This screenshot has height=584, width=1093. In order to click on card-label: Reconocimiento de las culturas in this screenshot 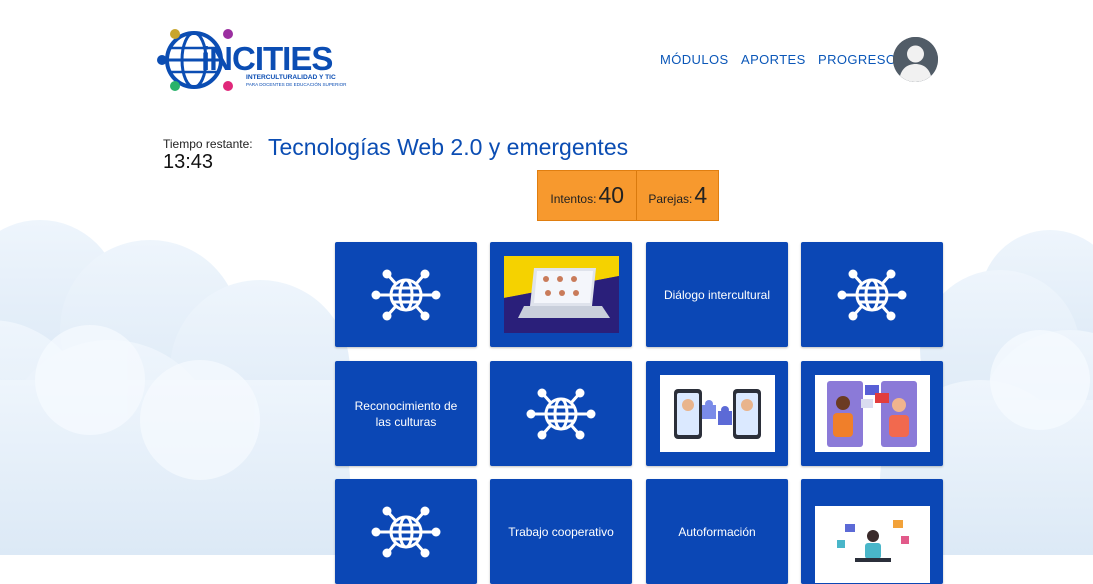, I will do `click(406, 413)`.